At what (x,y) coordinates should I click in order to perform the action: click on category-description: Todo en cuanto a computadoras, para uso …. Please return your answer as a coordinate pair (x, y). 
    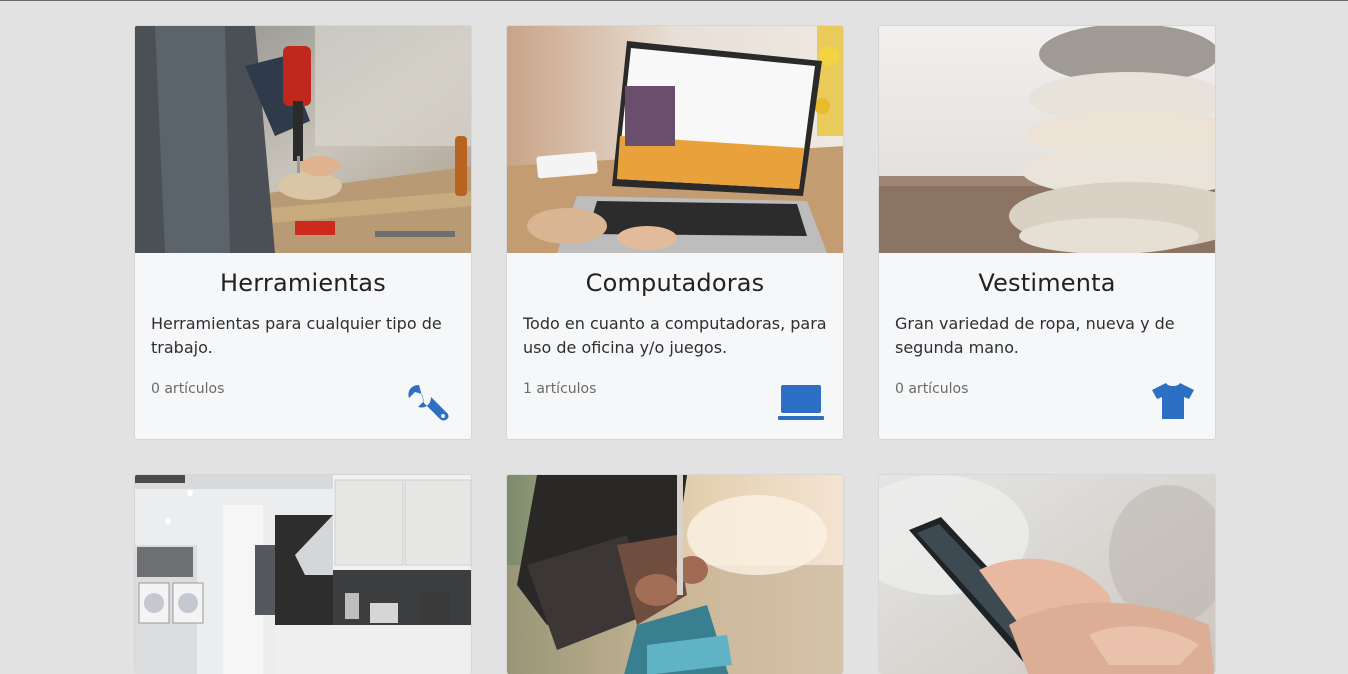
    Looking at the image, I should click on (675, 335).